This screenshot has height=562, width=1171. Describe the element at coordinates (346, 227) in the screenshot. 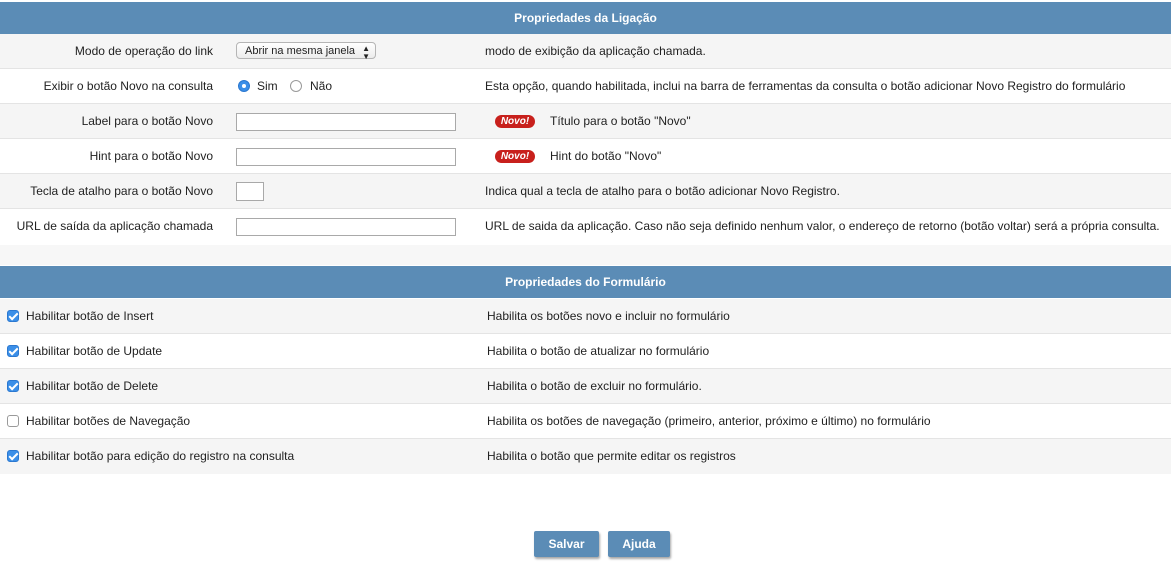

I see `exit-url-input` at that location.